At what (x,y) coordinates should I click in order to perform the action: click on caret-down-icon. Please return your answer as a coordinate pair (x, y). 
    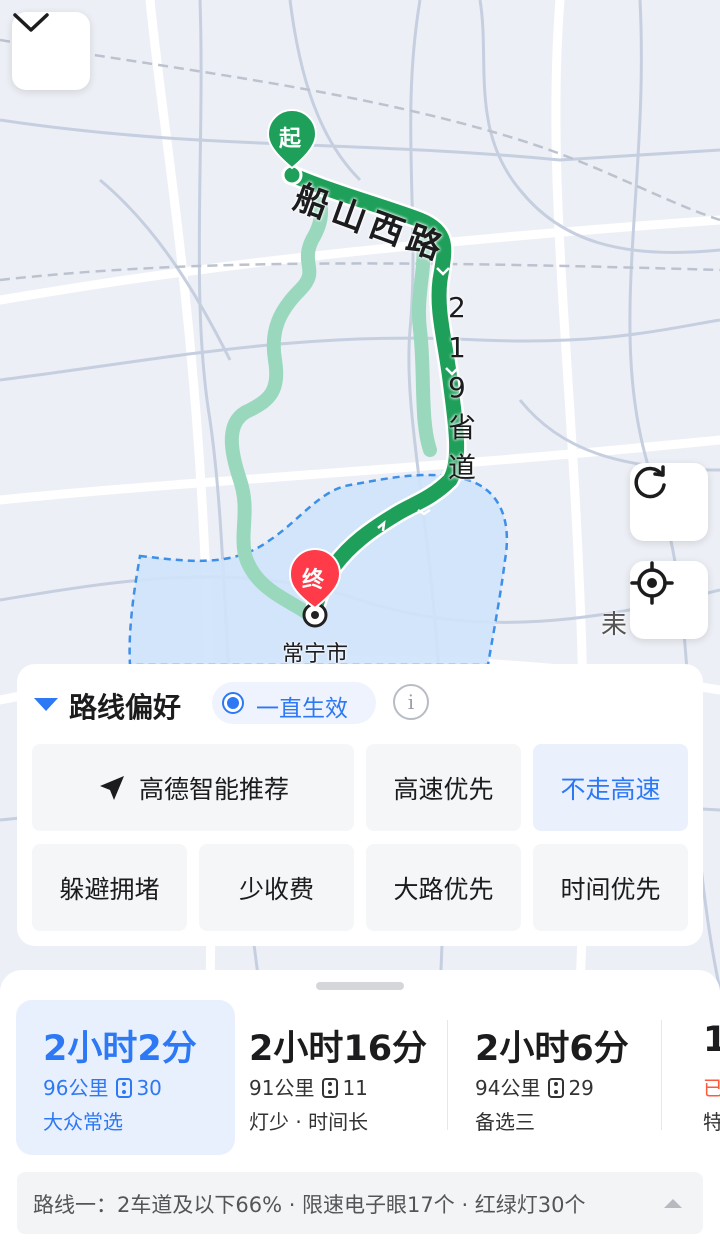
    Looking at the image, I should click on (46, 704).